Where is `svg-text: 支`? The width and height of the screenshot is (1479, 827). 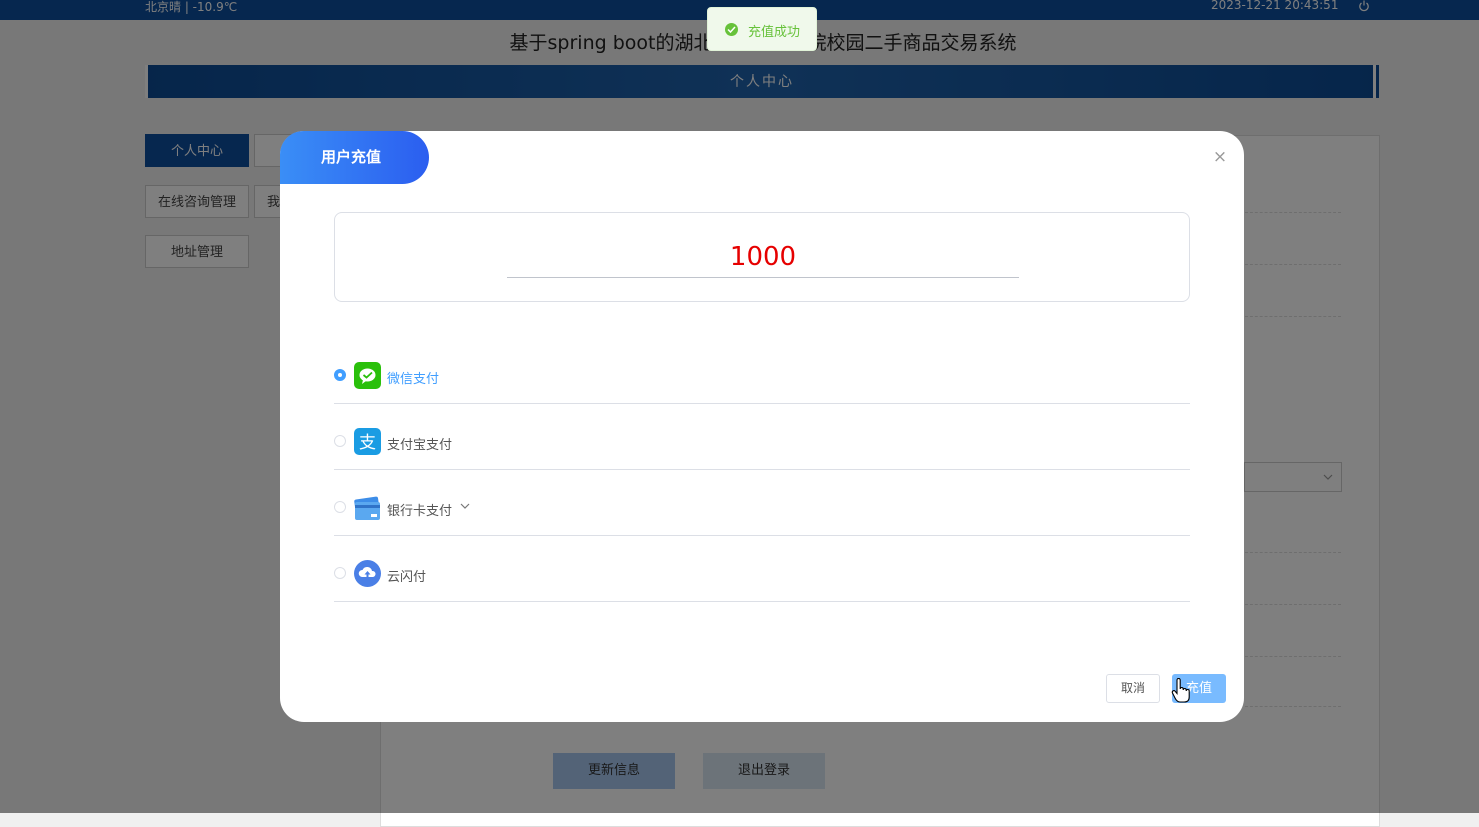
svg-text: 支 is located at coordinates (367, 443).